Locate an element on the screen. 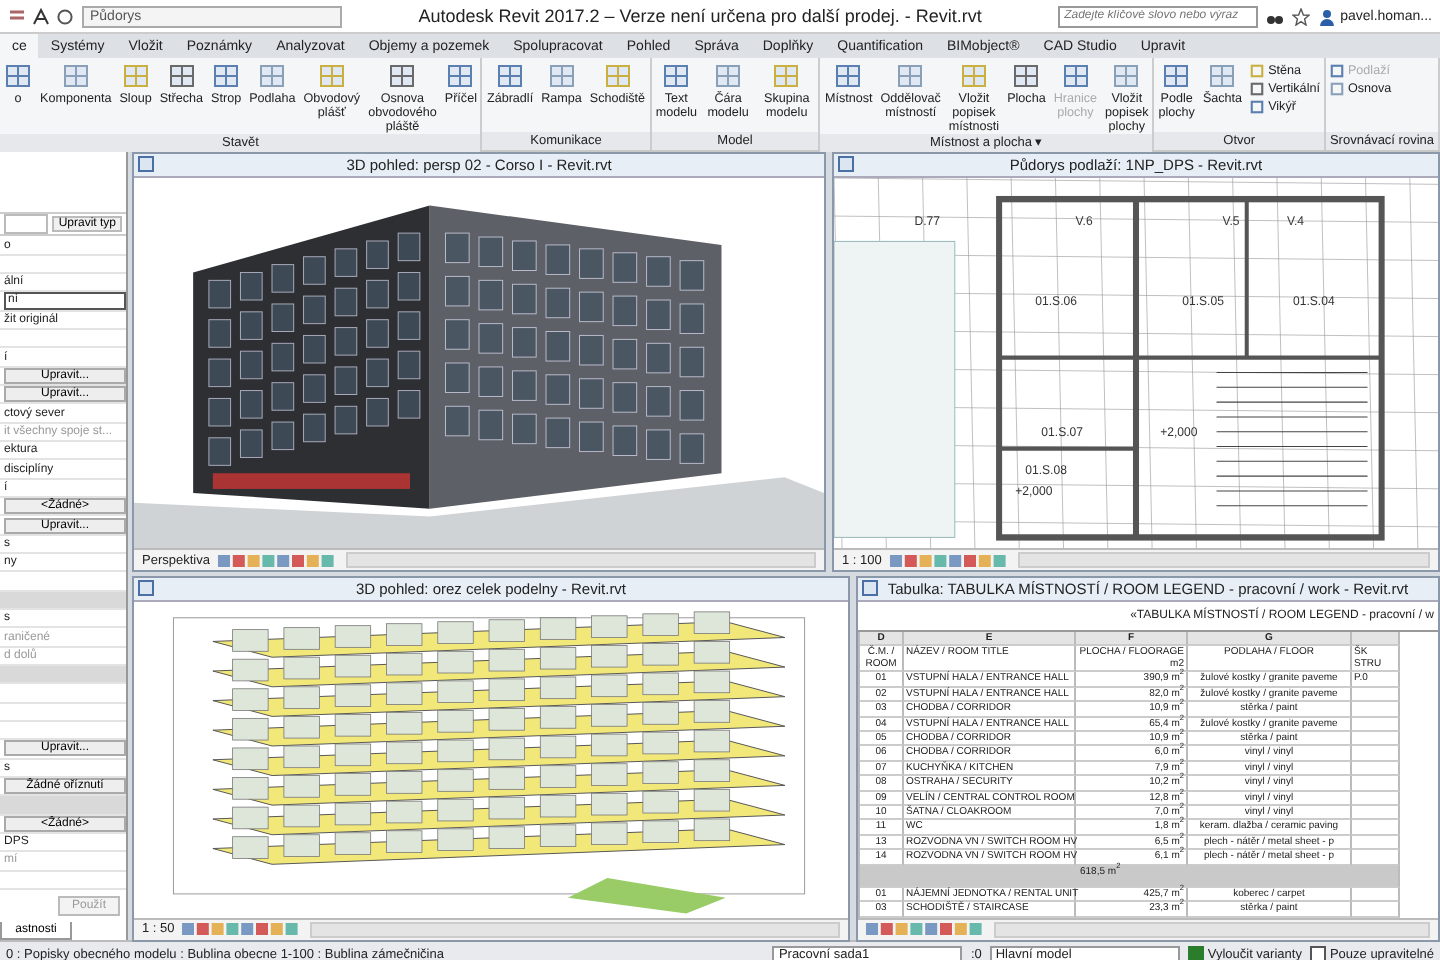 This screenshot has height=960, width=1440. window-title: Autodesk Revit 2017.2 – Verze není určena pro další prodej. - Revit.rvt is located at coordinates (700, 16).